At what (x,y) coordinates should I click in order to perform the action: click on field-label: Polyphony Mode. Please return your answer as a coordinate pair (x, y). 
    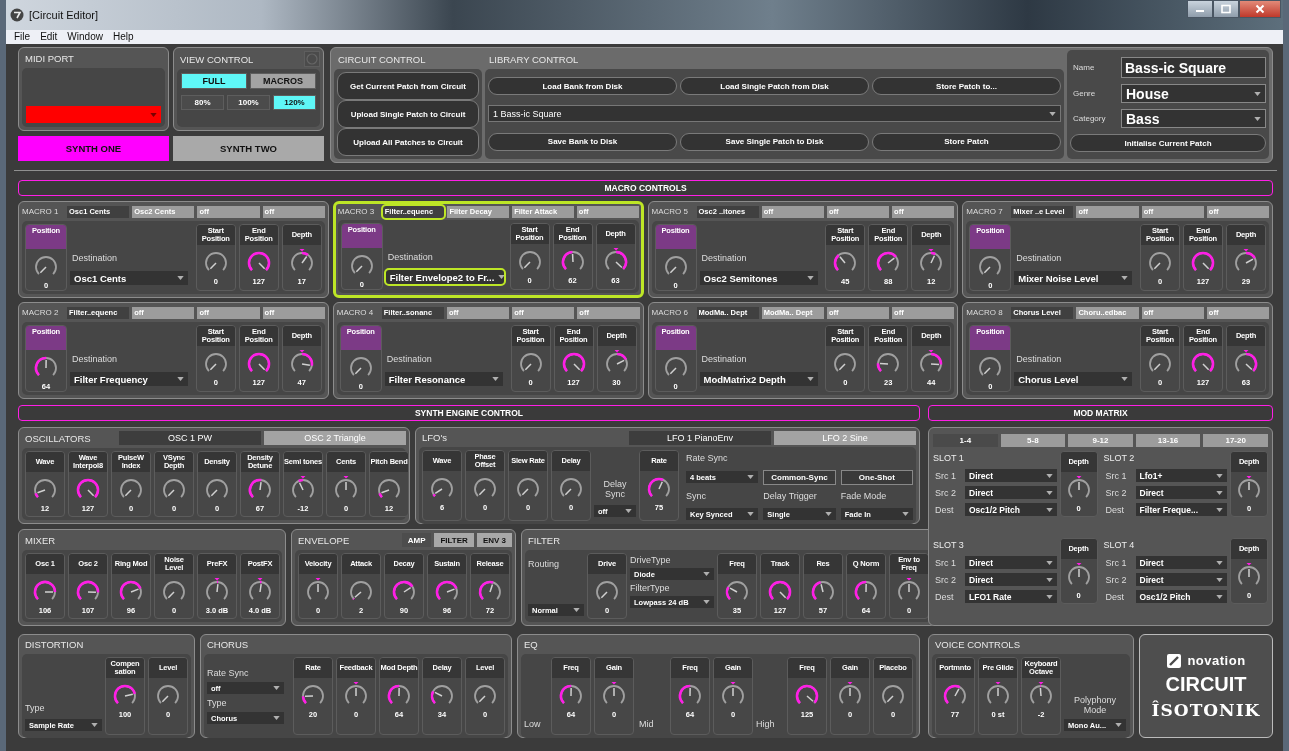
    Looking at the image, I should click on (1095, 705).